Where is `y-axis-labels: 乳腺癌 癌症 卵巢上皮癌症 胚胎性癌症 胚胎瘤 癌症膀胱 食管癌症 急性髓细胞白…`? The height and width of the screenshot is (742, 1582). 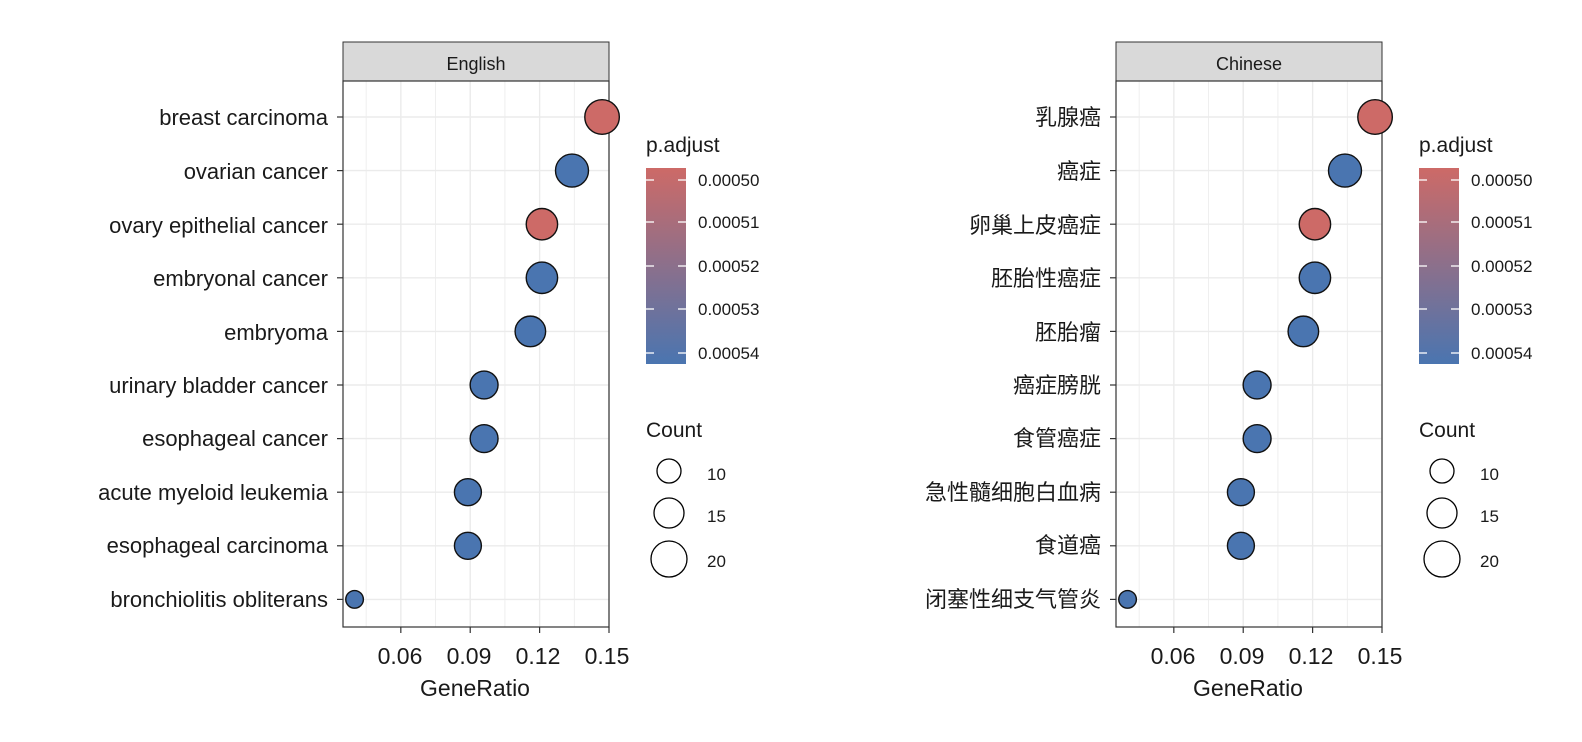
y-axis-labels: 乳腺癌 癌症 卵巢上皮癌症 胚胎性癌症 胚胎瘤 癌症膀胱 食管癌症 急性髓细胞白… is located at coordinates (1013, 358).